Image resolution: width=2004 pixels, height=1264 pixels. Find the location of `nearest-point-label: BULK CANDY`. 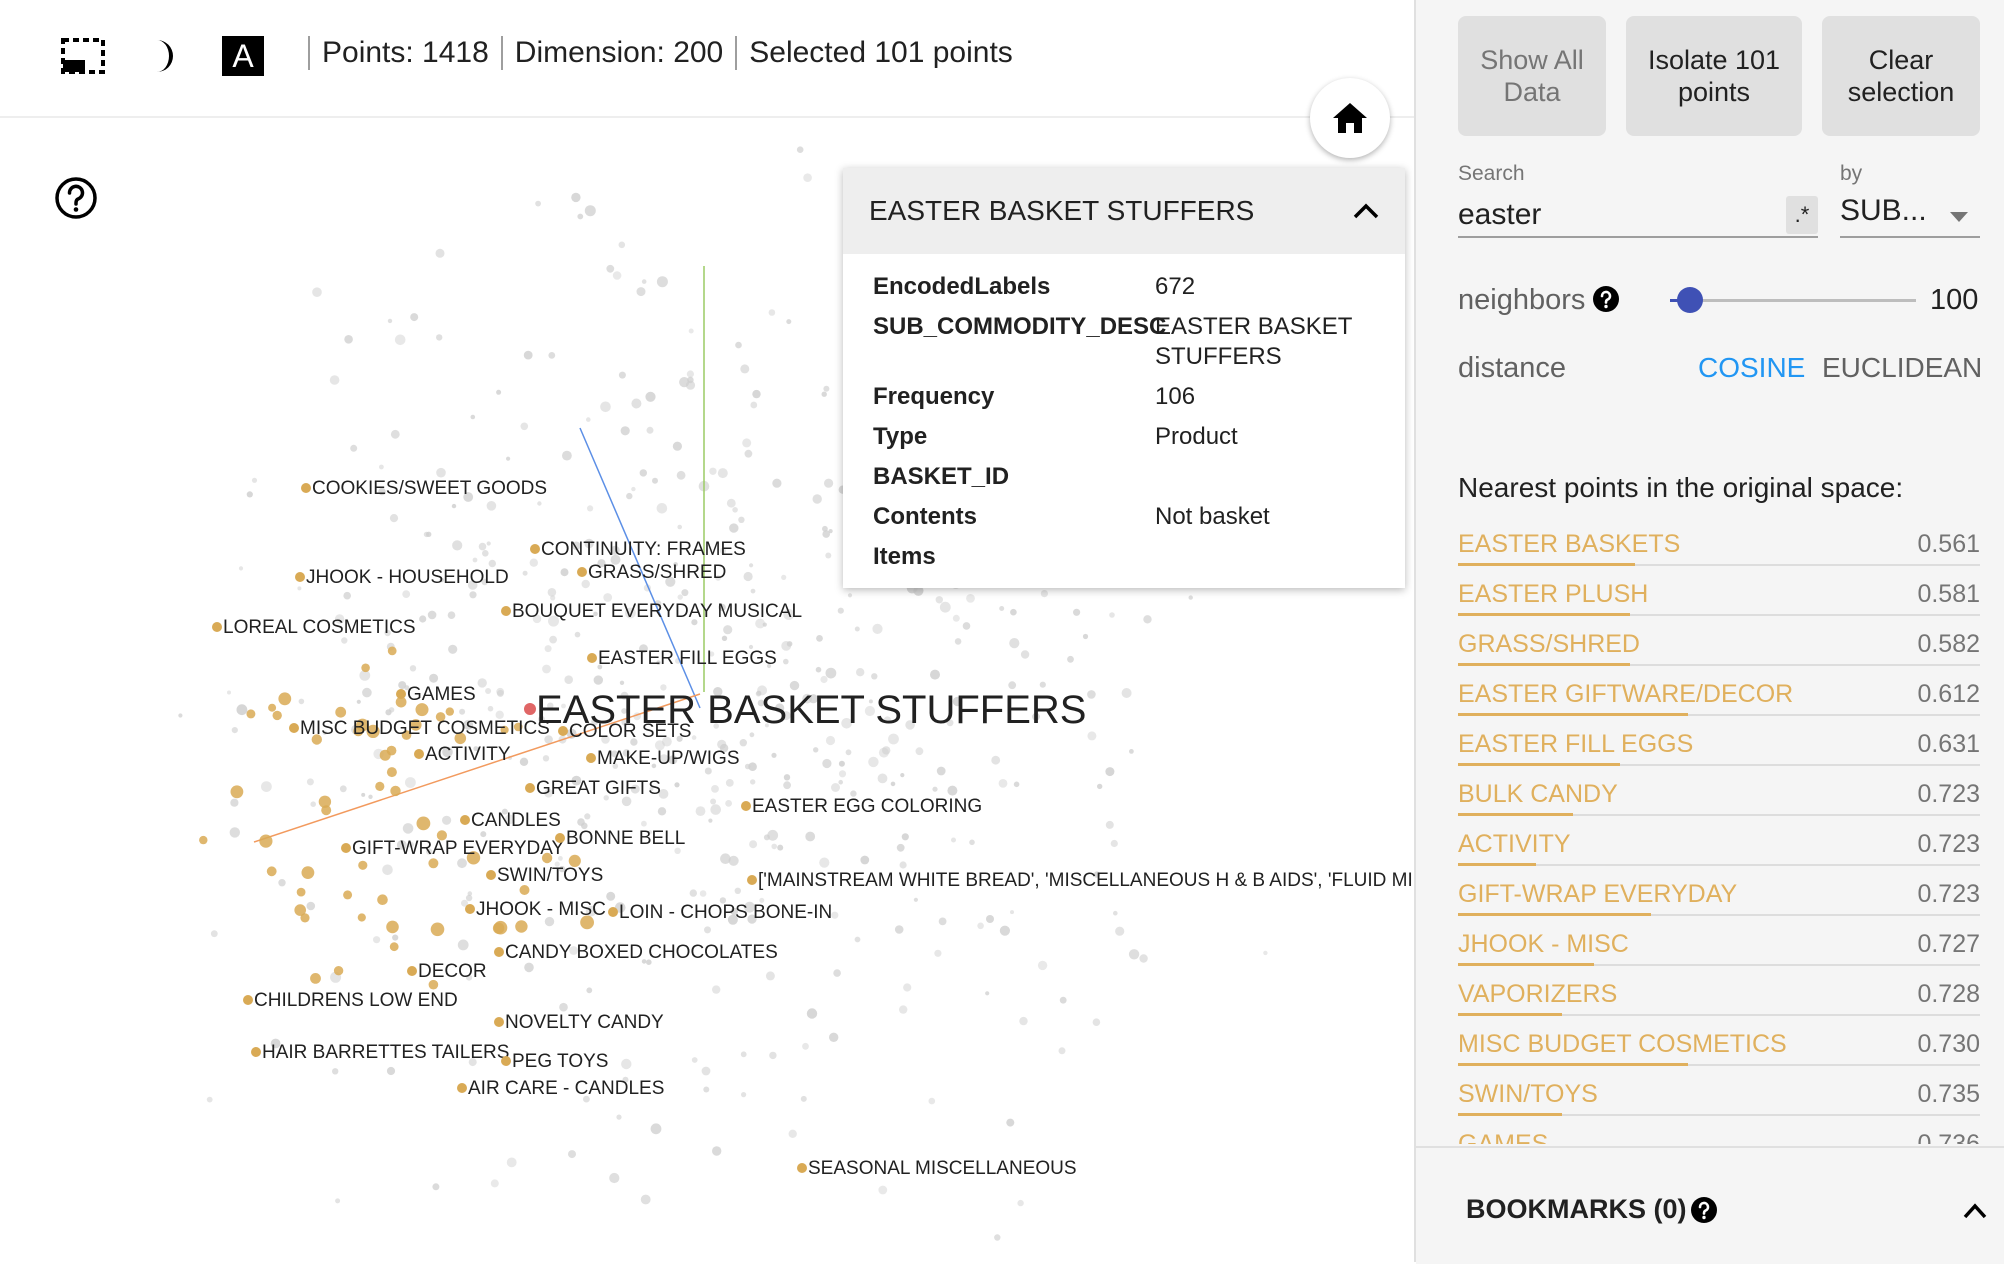

nearest-point-label: BULK CANDY is located at coordinates (1538, 794).